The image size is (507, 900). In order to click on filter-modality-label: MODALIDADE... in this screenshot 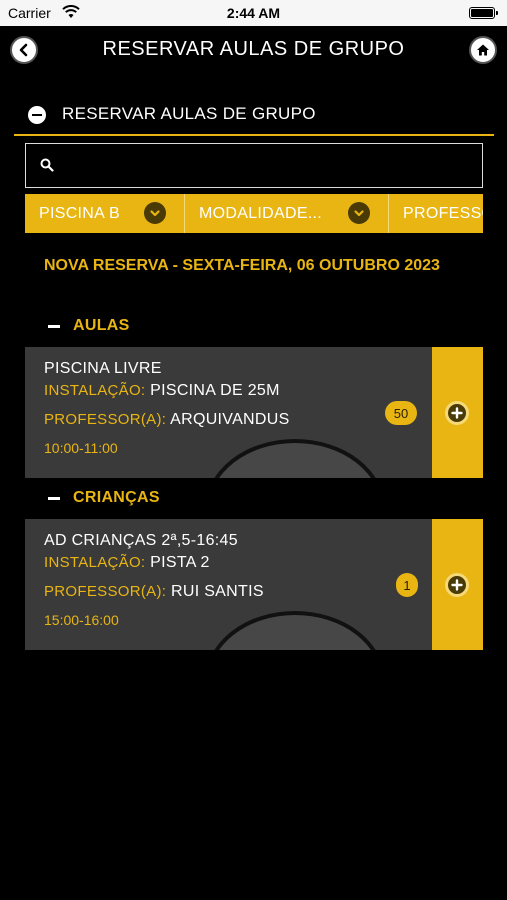, I will do `click(261, 213)`.